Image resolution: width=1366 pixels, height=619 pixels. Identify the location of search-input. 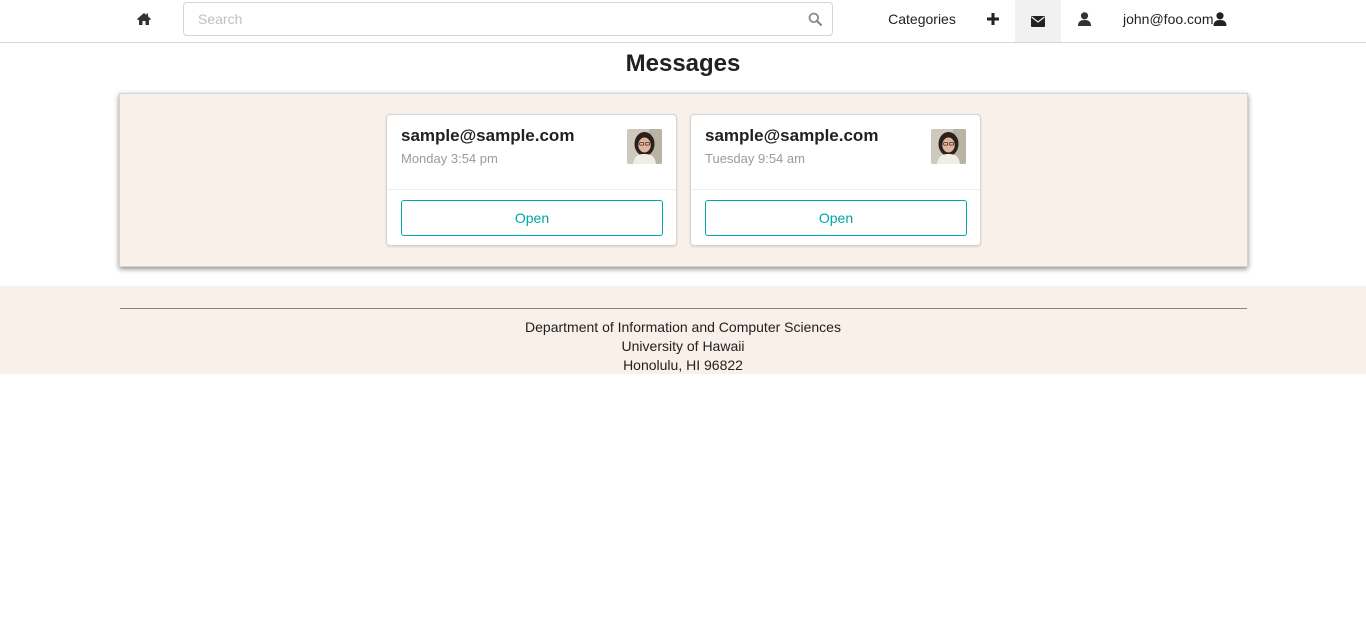
(508, 19).